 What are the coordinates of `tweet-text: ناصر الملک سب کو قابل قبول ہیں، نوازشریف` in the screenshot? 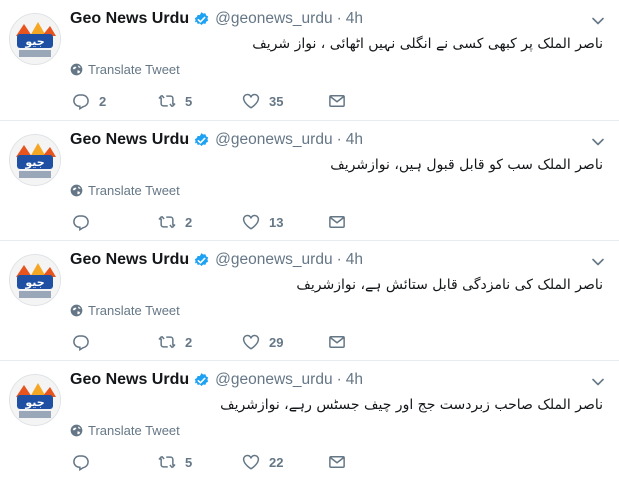 It's located at (466, 165).